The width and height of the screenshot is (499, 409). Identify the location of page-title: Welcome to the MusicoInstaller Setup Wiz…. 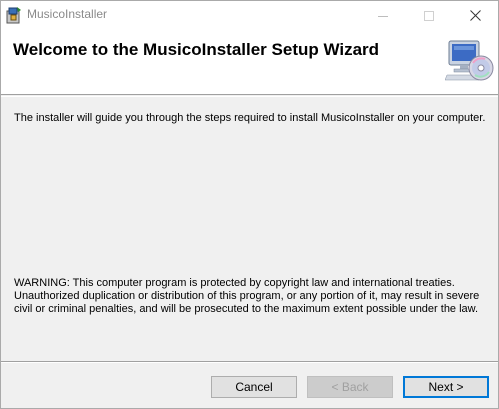
(196, 49).